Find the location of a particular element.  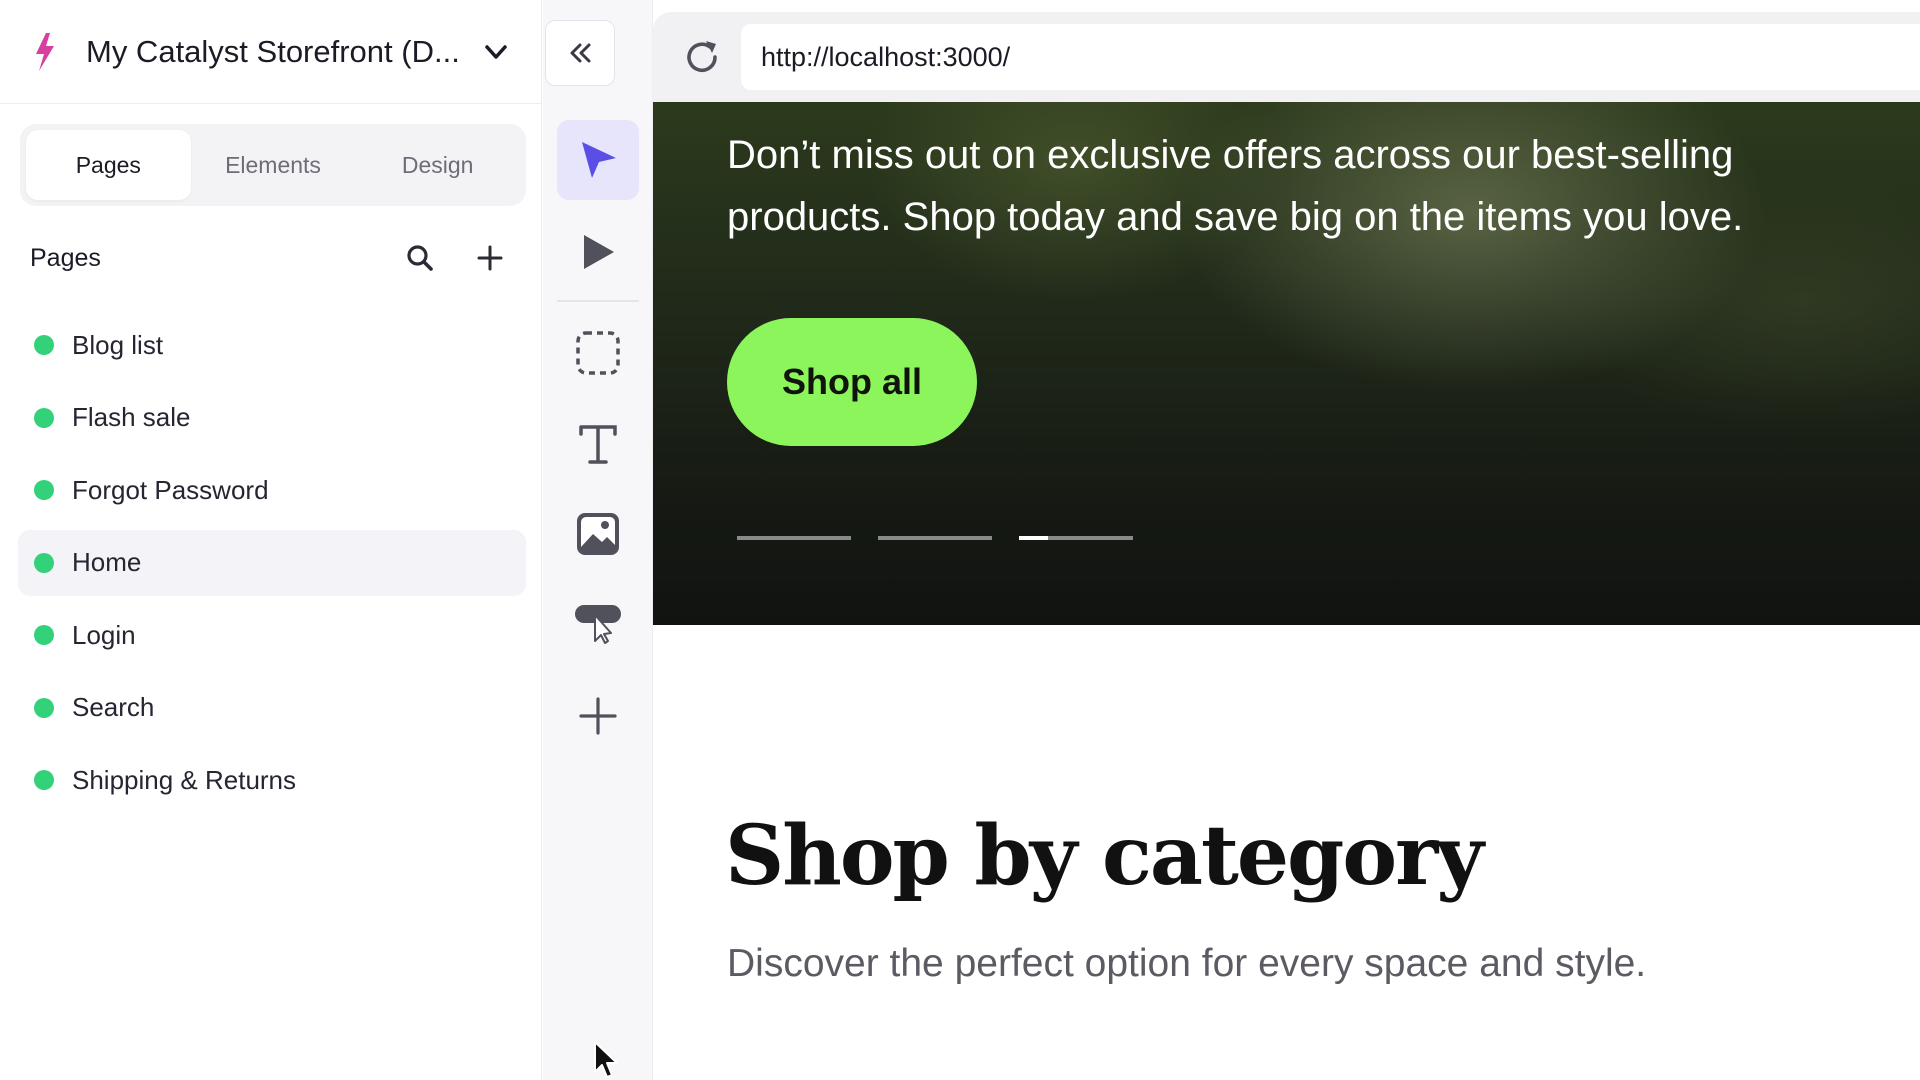

preview-tool is located at coordinates (598, 252).